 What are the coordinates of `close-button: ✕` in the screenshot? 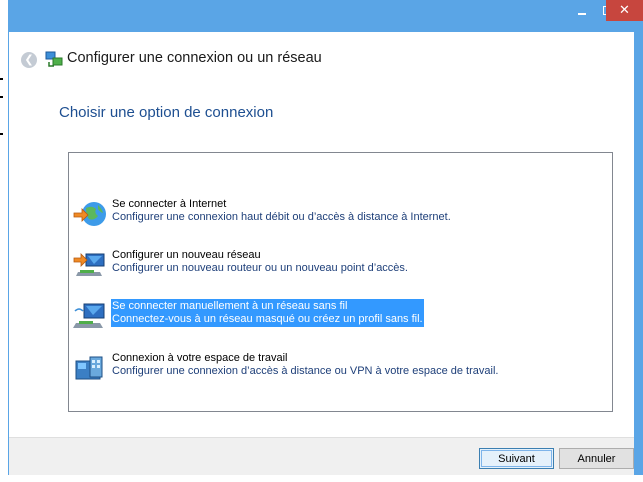 It's located at (624, 10).